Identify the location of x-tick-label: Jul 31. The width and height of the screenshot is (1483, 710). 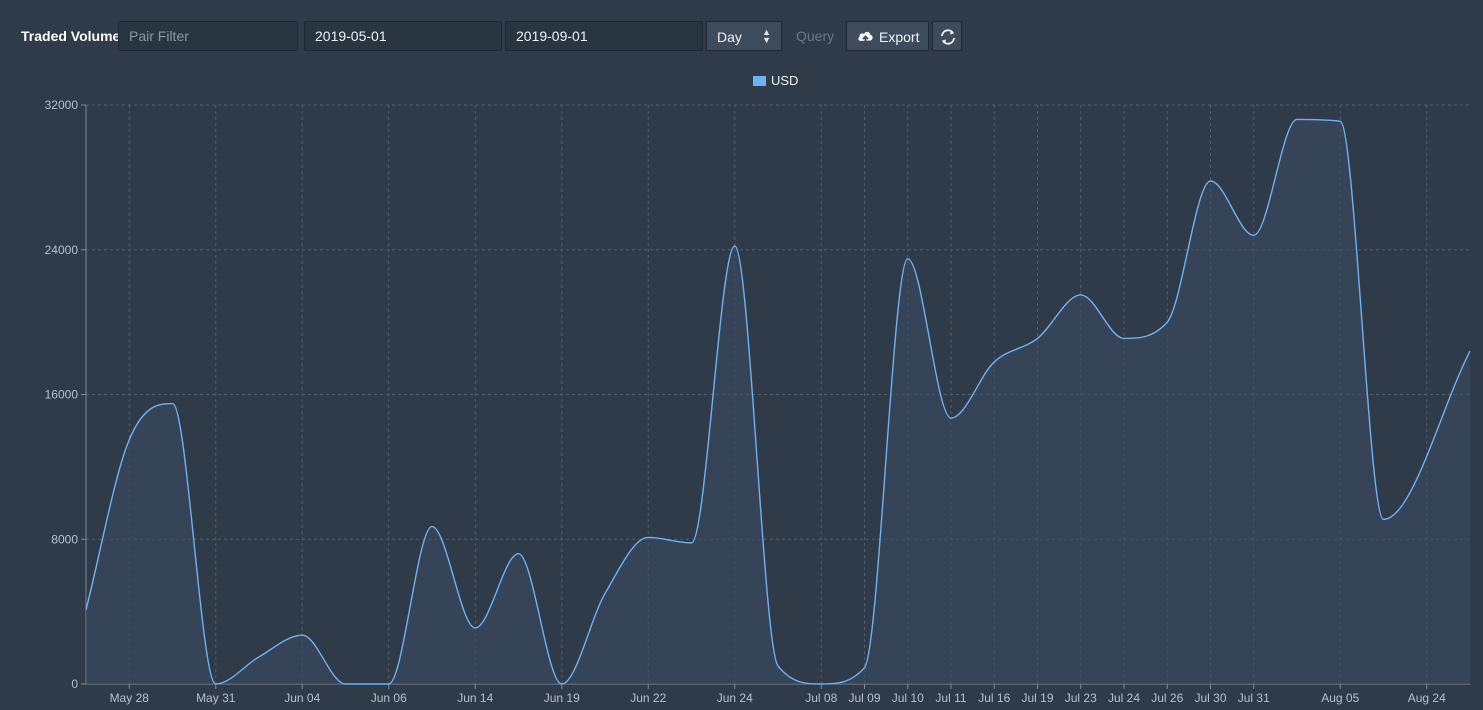
(1254, 698).